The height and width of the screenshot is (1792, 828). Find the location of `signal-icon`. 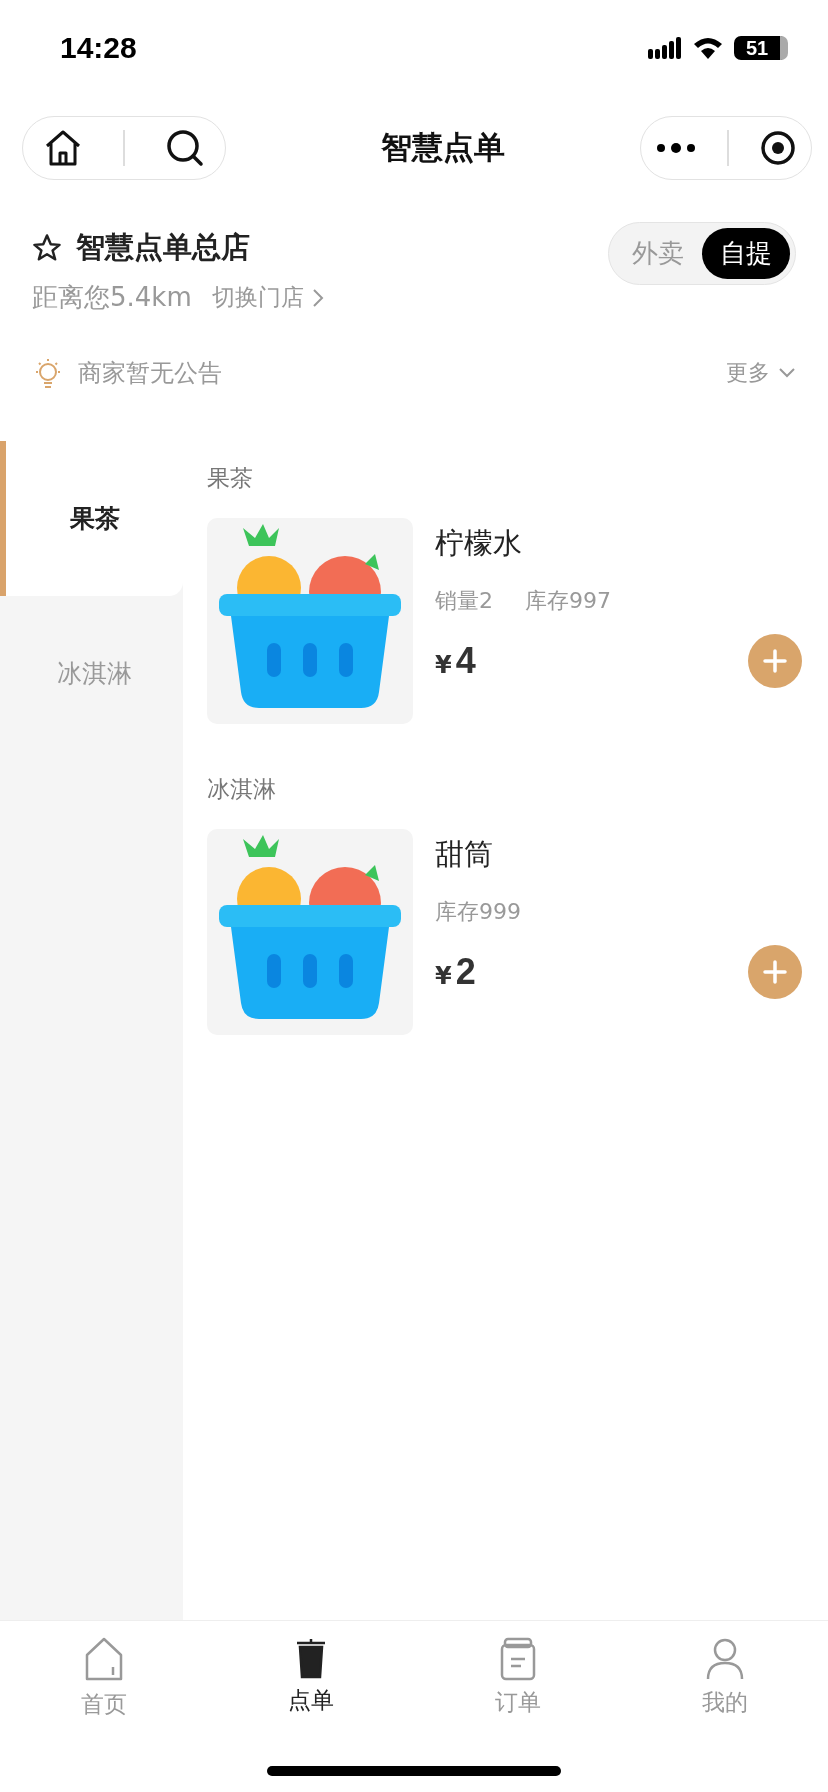

signal-icon is located at coordinates (665, 48).